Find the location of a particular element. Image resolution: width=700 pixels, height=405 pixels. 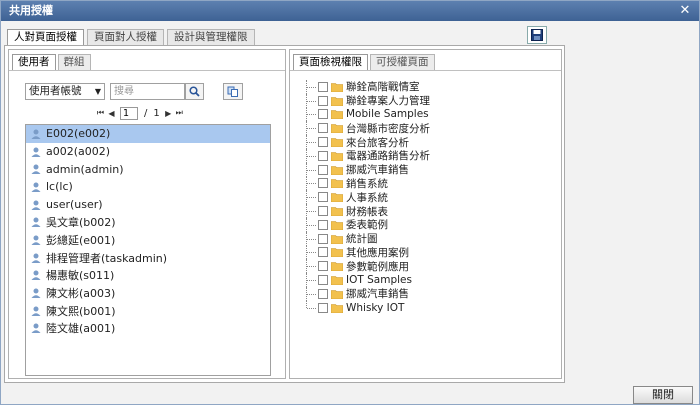

filter-select: 使用者帳號 ▼ is located at coordinates (65, 91).